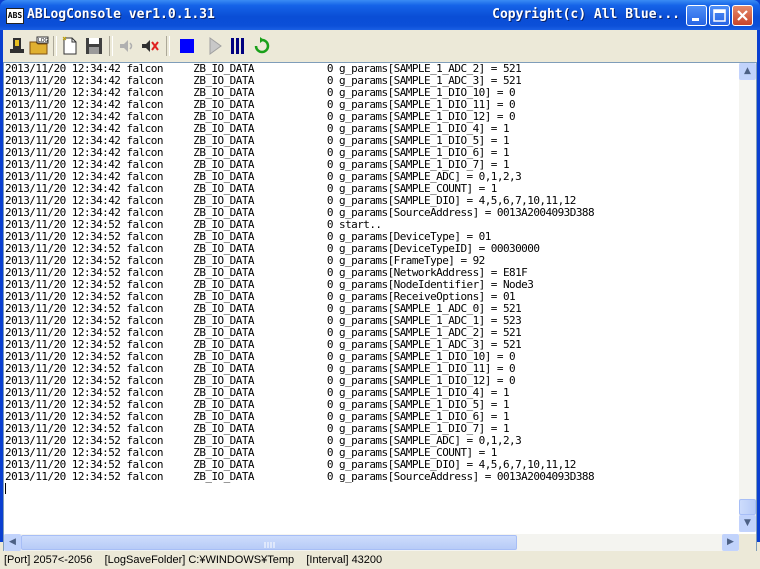 The height and width of the screenshot is (569, 760). I want to click on pause-button, so click(238, 46).